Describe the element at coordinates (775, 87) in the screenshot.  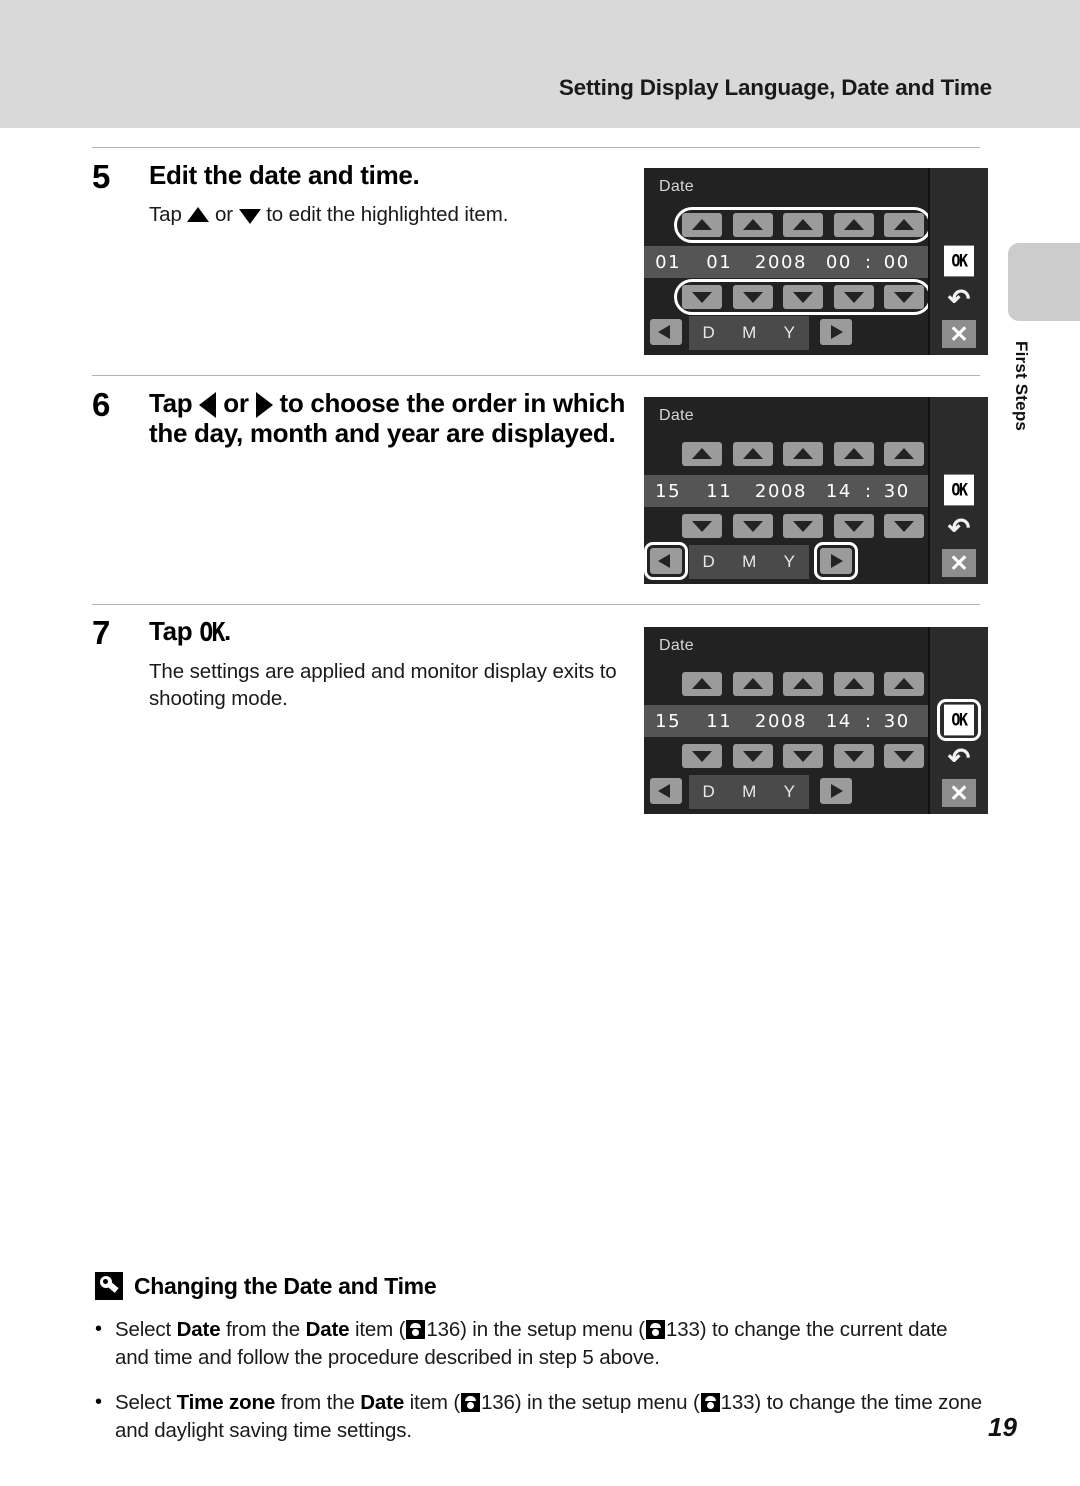
I see `page-title: Setting Display Language, Date and Time` at that location.